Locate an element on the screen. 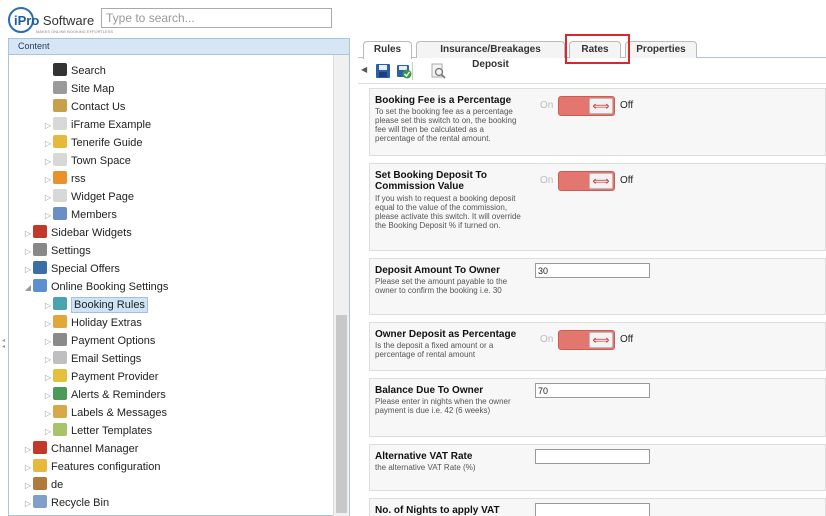  tree-item: ▷ Recycle Bin is located at coordinates (66, 503).